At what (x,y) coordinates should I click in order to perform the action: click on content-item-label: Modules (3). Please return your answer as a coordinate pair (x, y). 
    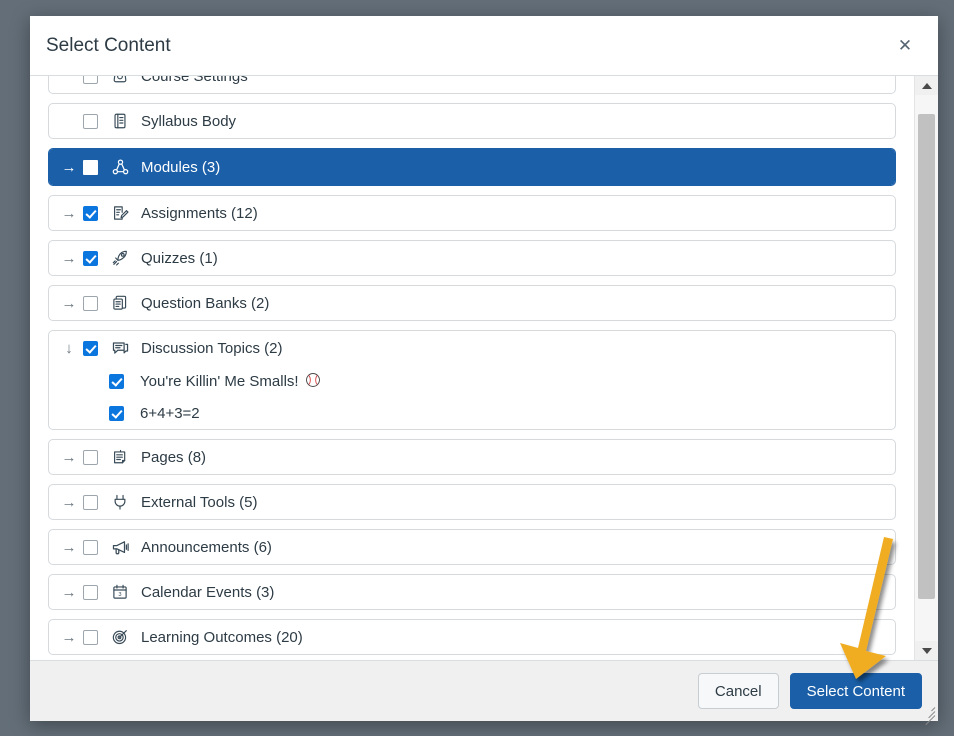
    Looking at the image, I should click on (181, 167).